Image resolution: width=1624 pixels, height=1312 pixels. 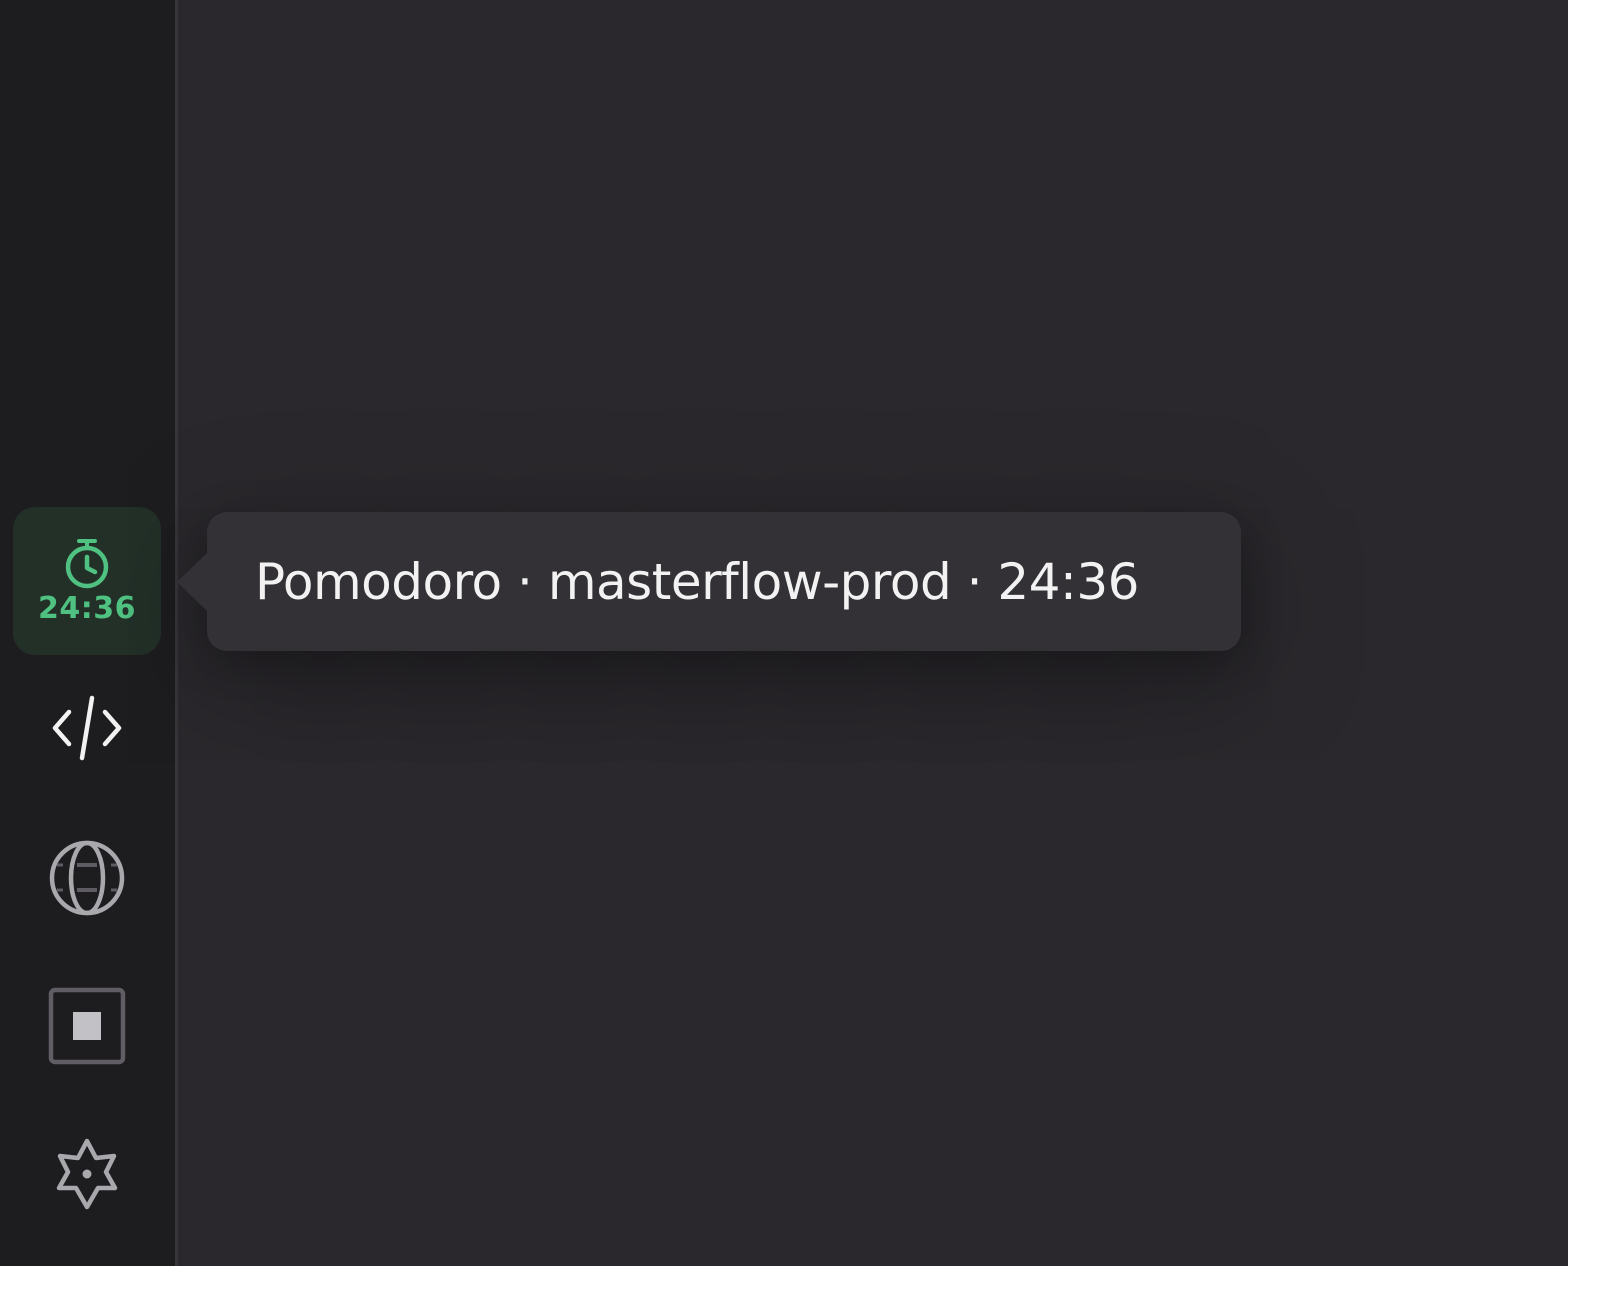 I want to click on activity-rail: 24:36, so click(x=89, y=633).